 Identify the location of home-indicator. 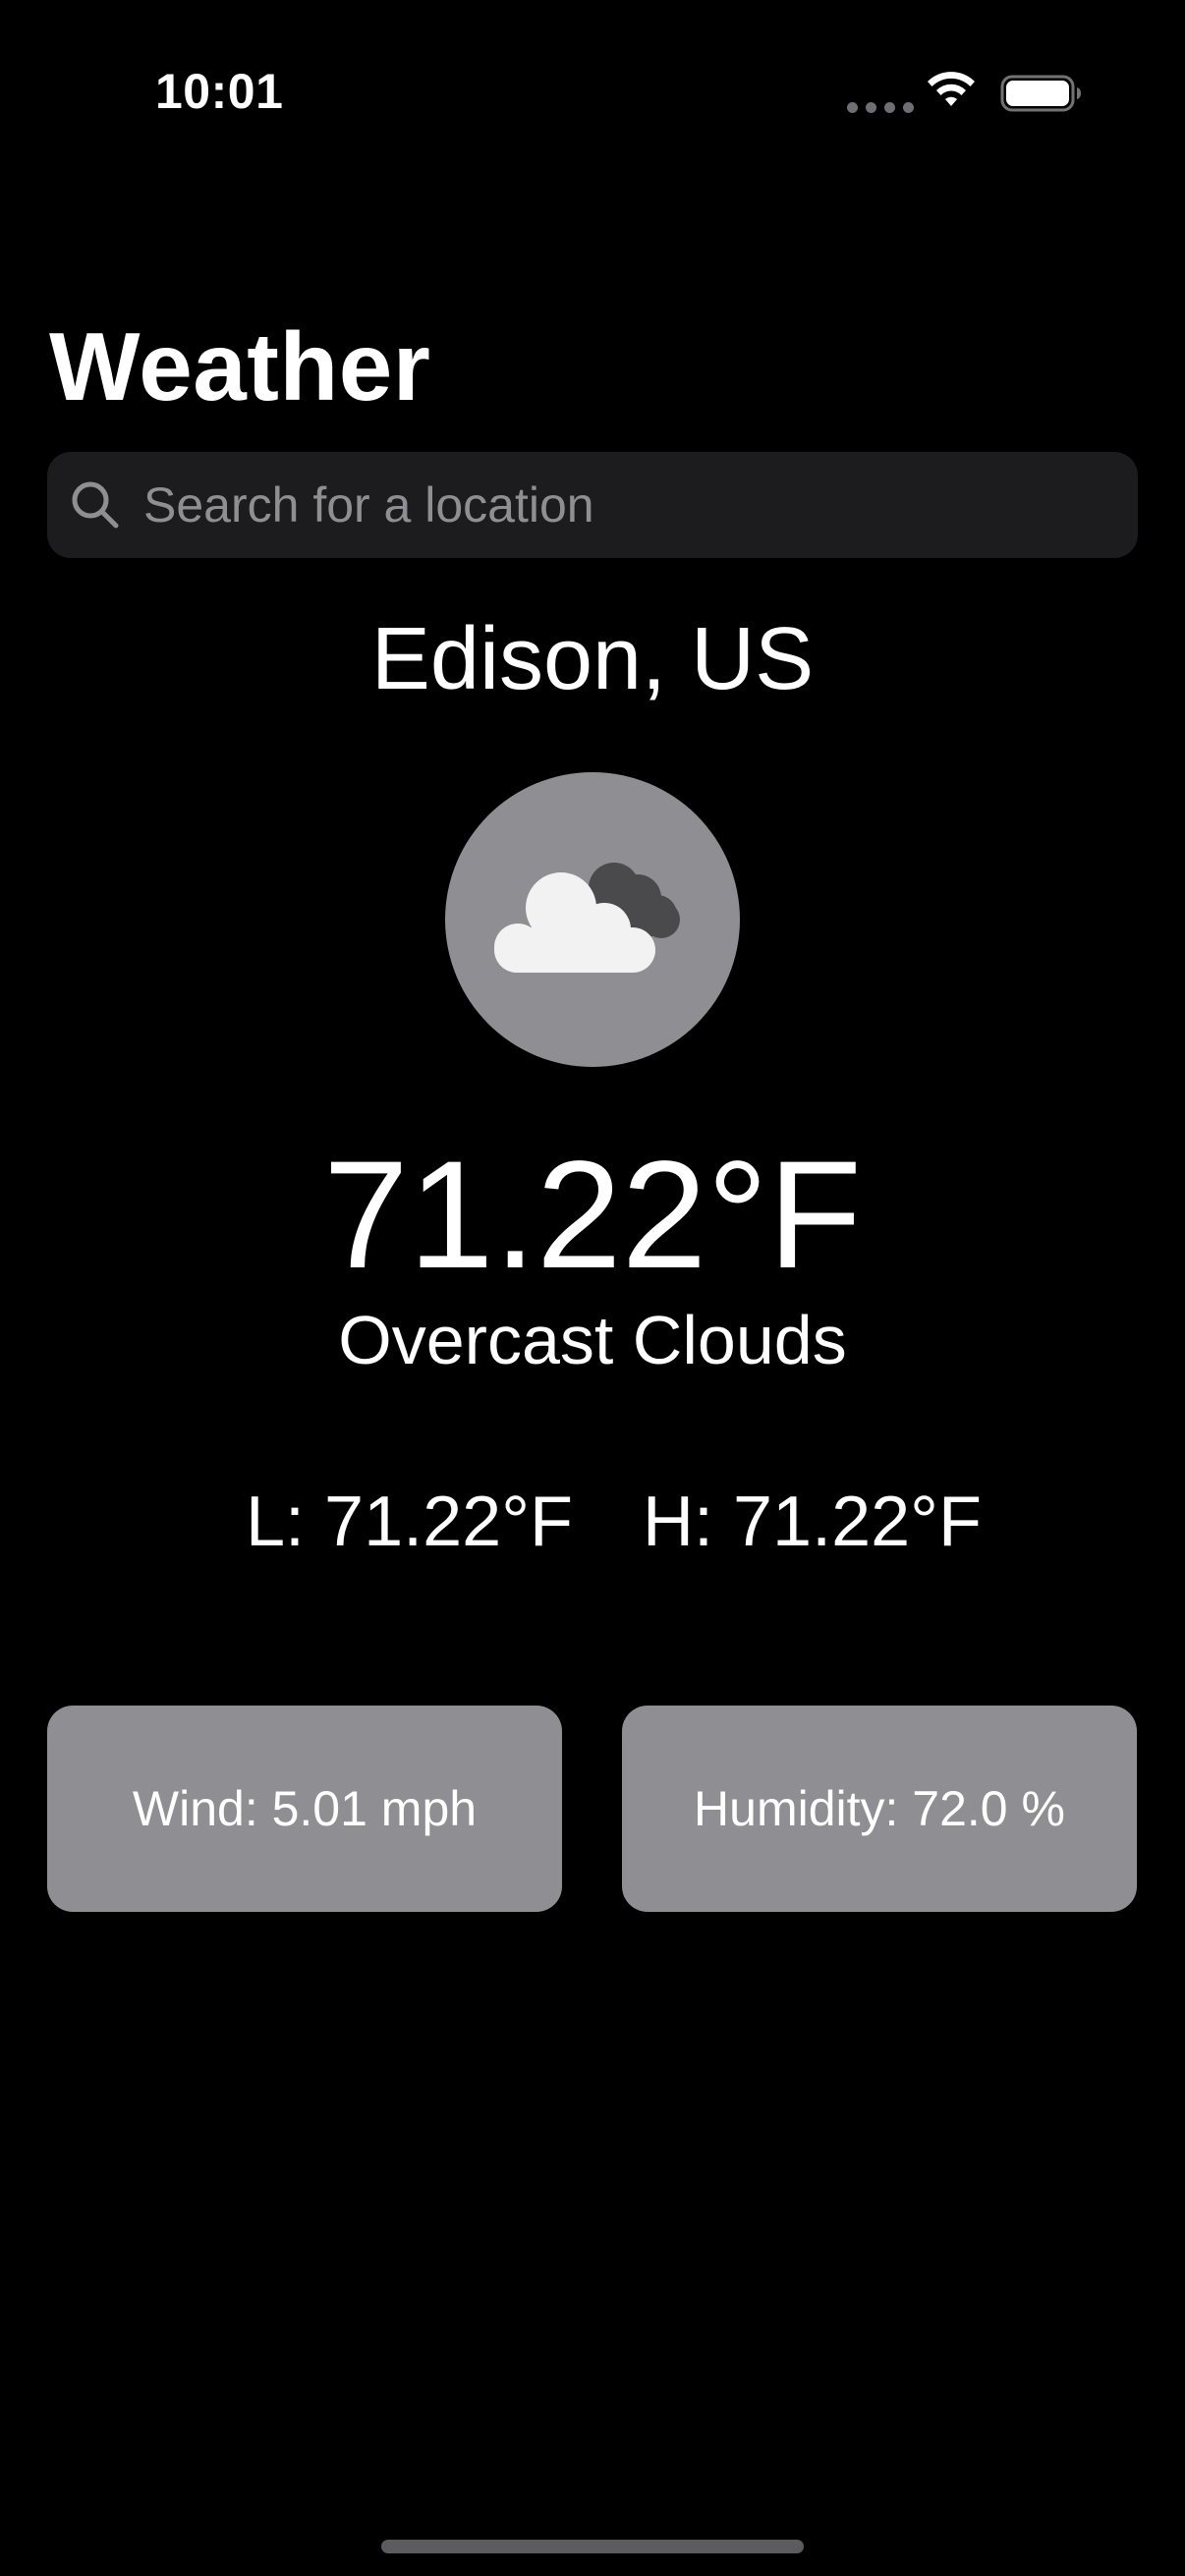
(592, 2546).